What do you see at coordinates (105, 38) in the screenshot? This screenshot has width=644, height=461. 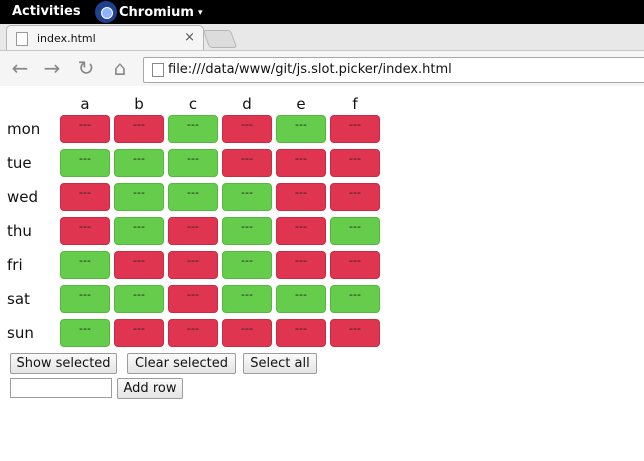 I see `tab-index-html: index.html ×` at bounding box center [105, 38].